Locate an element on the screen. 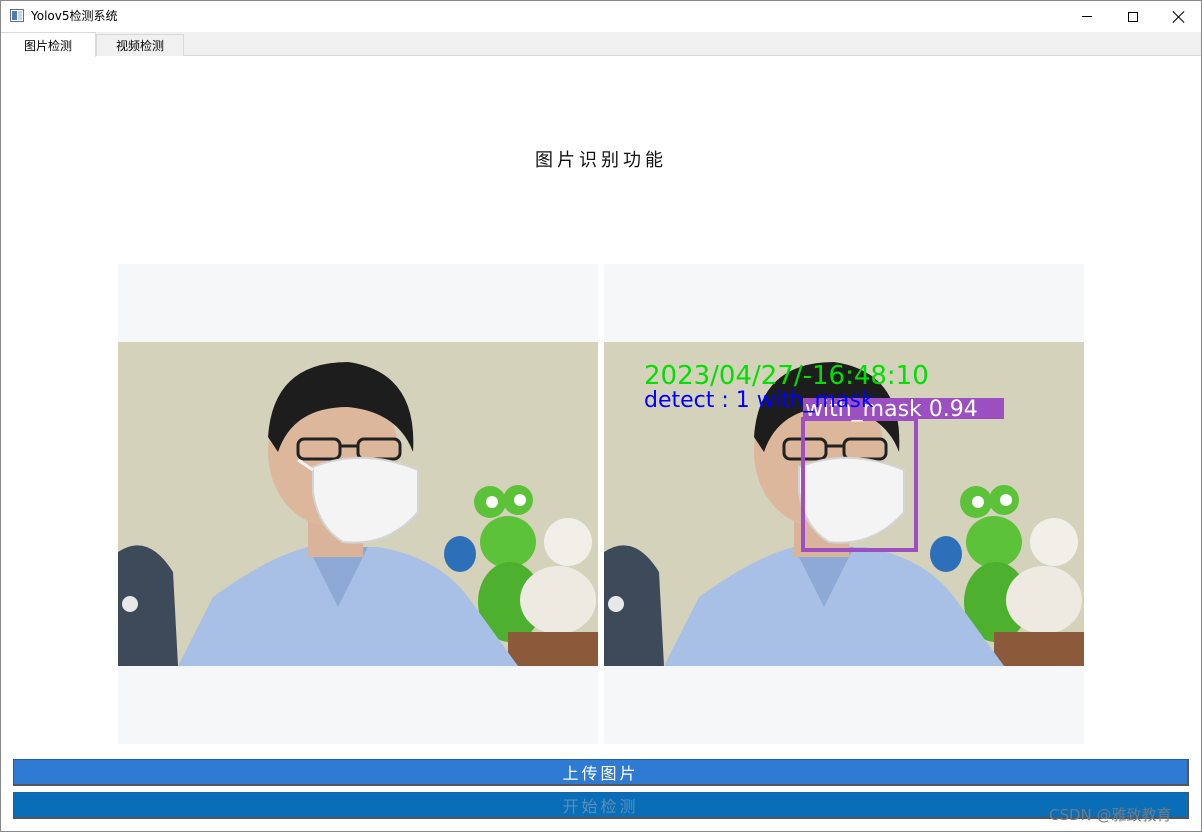 This screenshot has height=832, width=1202. start-detection-button: 开始检测 is located at coordinates (601, 805).